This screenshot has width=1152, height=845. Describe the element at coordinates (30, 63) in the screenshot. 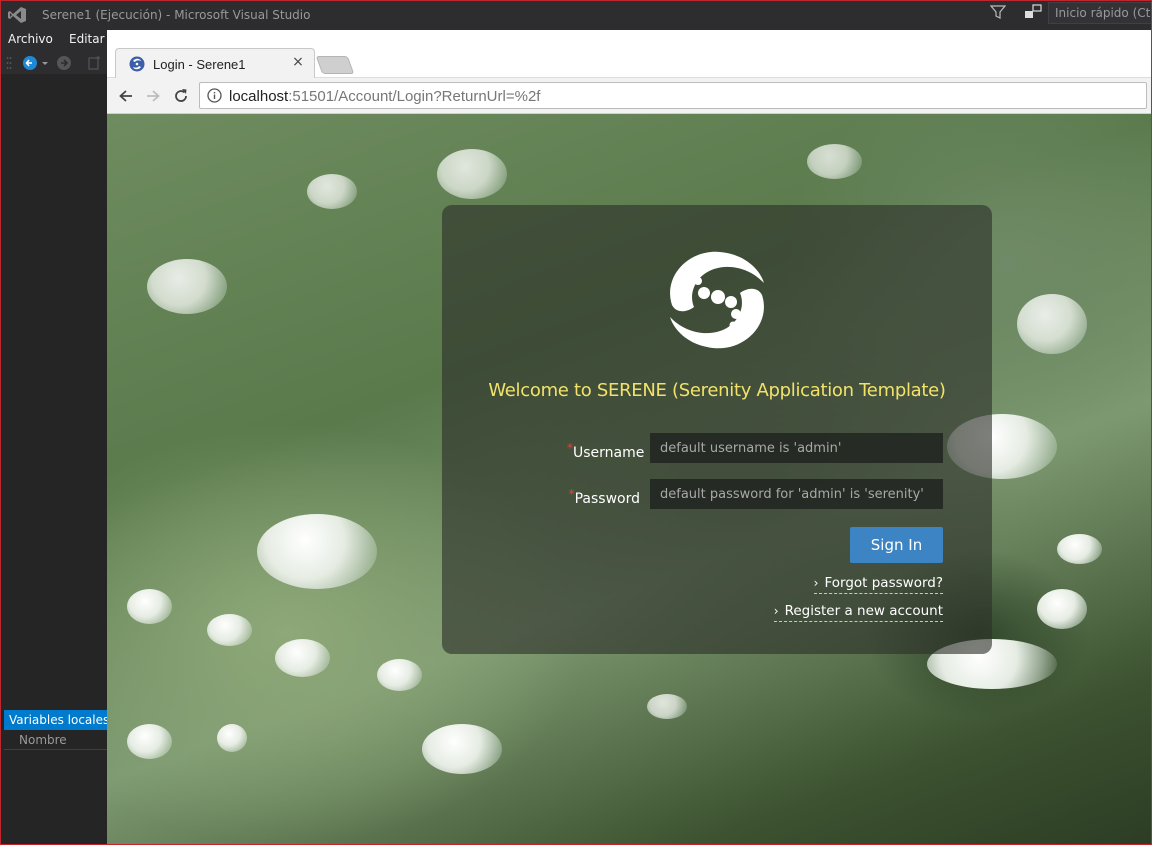

I see `back-navigate-icon` at that location.